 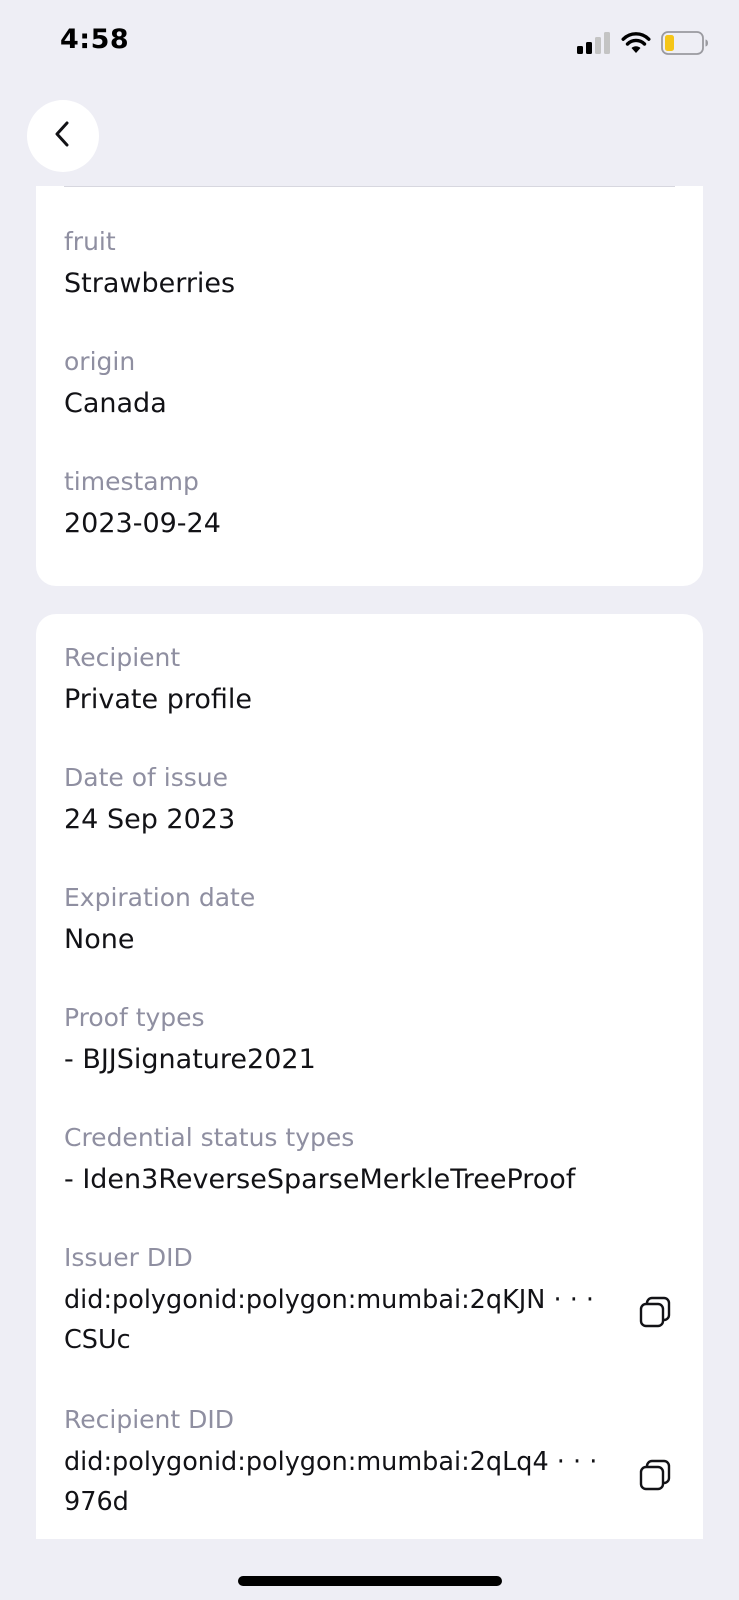 I want to click on status-icons, so click(x=643, y=45).